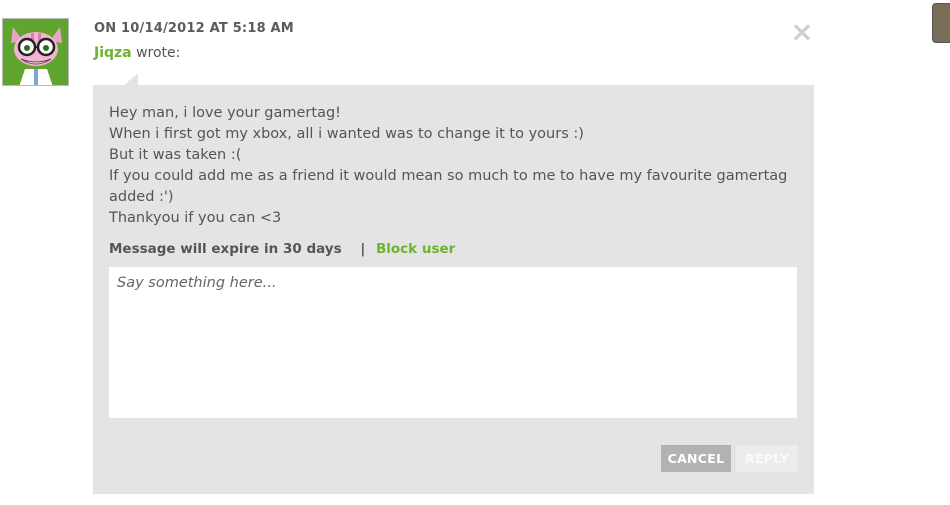 The height and width of the screenshot is (505, 950). I want to click on block-user-link: Block user, so click(415, 249).